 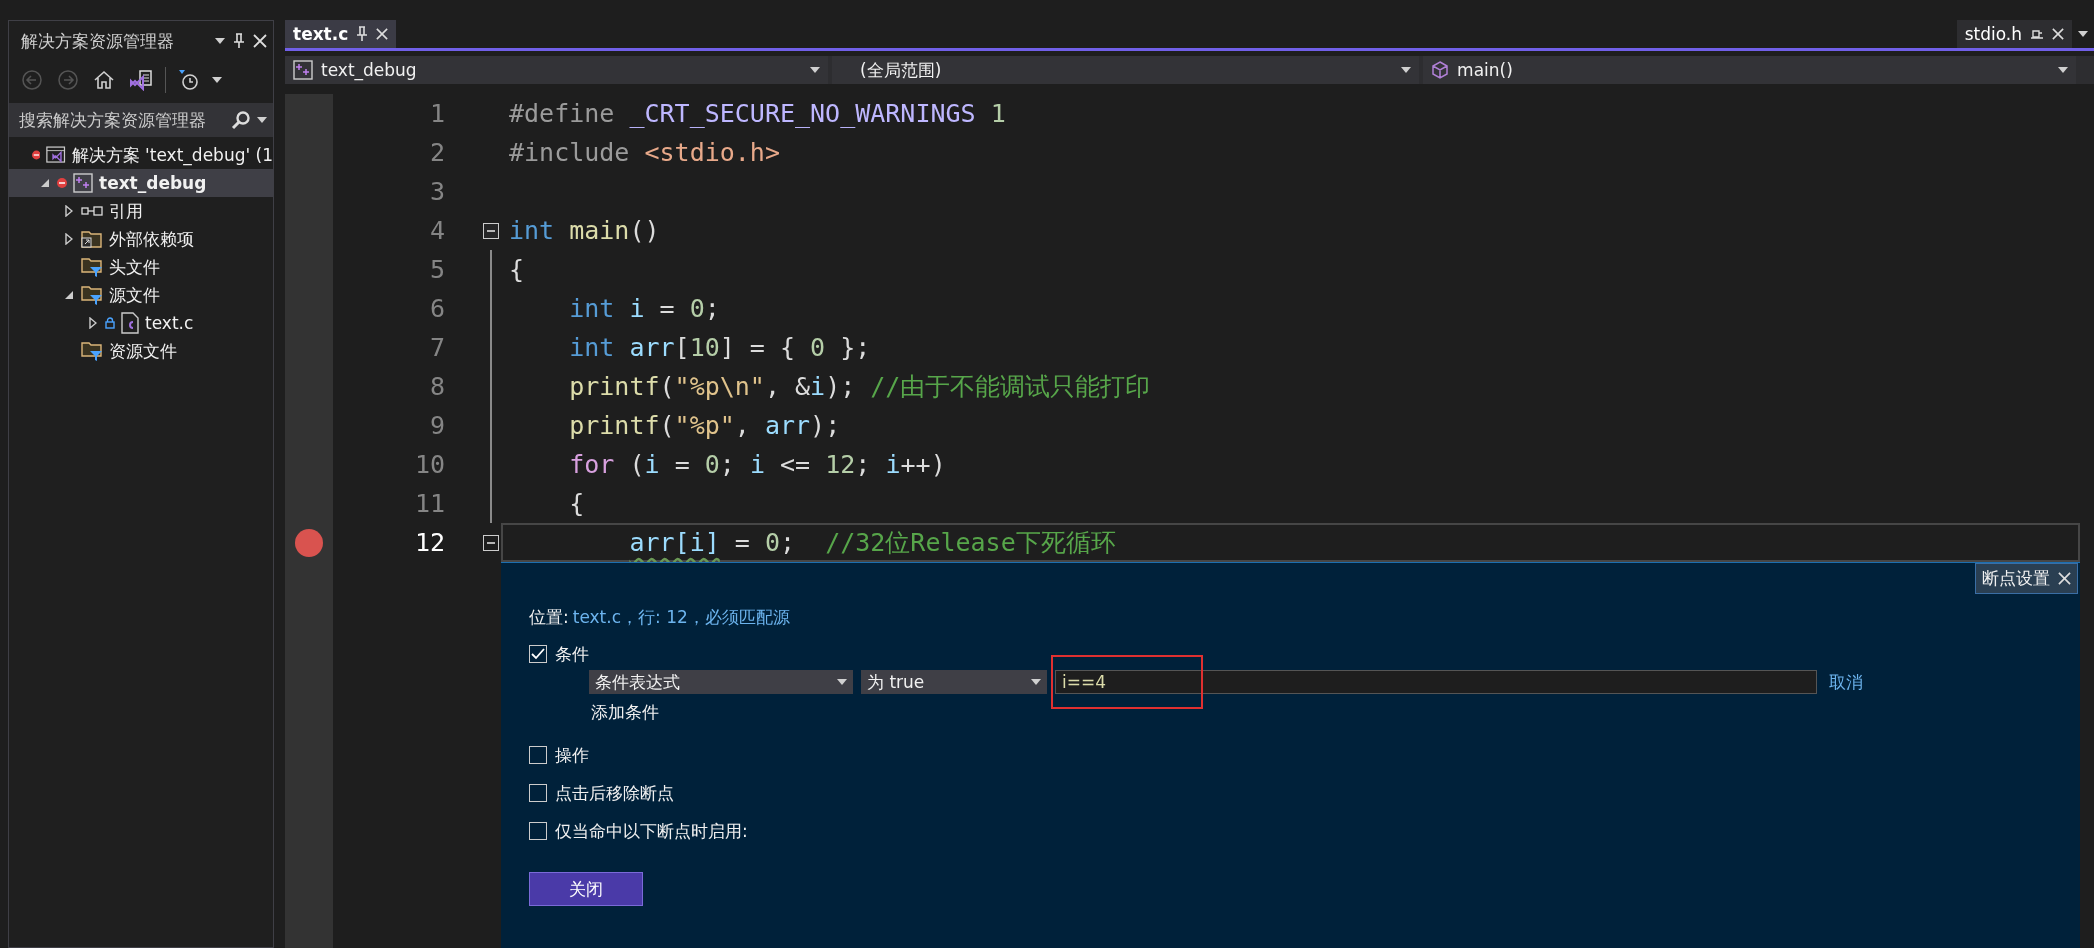 I want to click on condition-type-dropdown: 条件表达式, so click(x=721, y=682).